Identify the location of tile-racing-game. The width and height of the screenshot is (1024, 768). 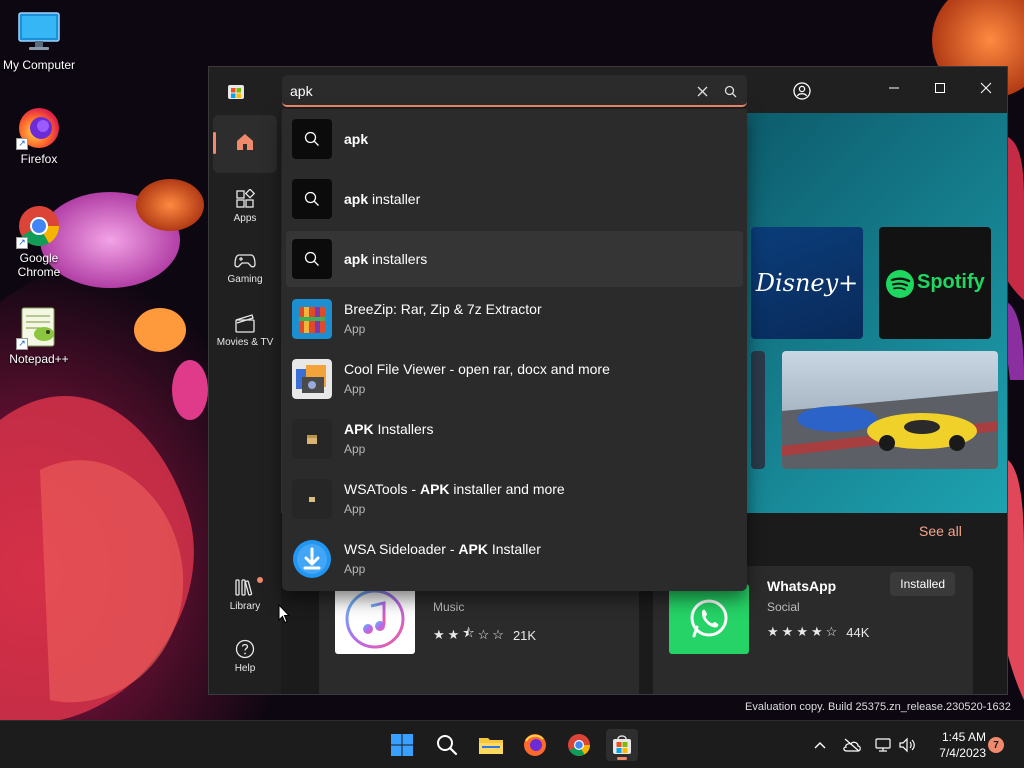
(890, 410).